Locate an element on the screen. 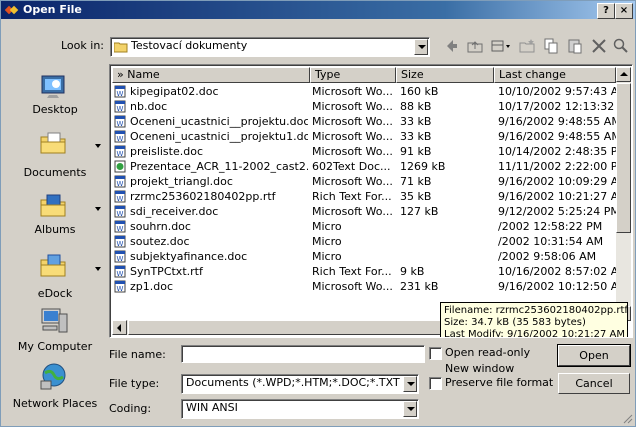 The height and width of the screenshot is (427, 636). table-row: Wsoutez.doc Micro/2002 10:31:54 AM is located at coordinates (362, 242).